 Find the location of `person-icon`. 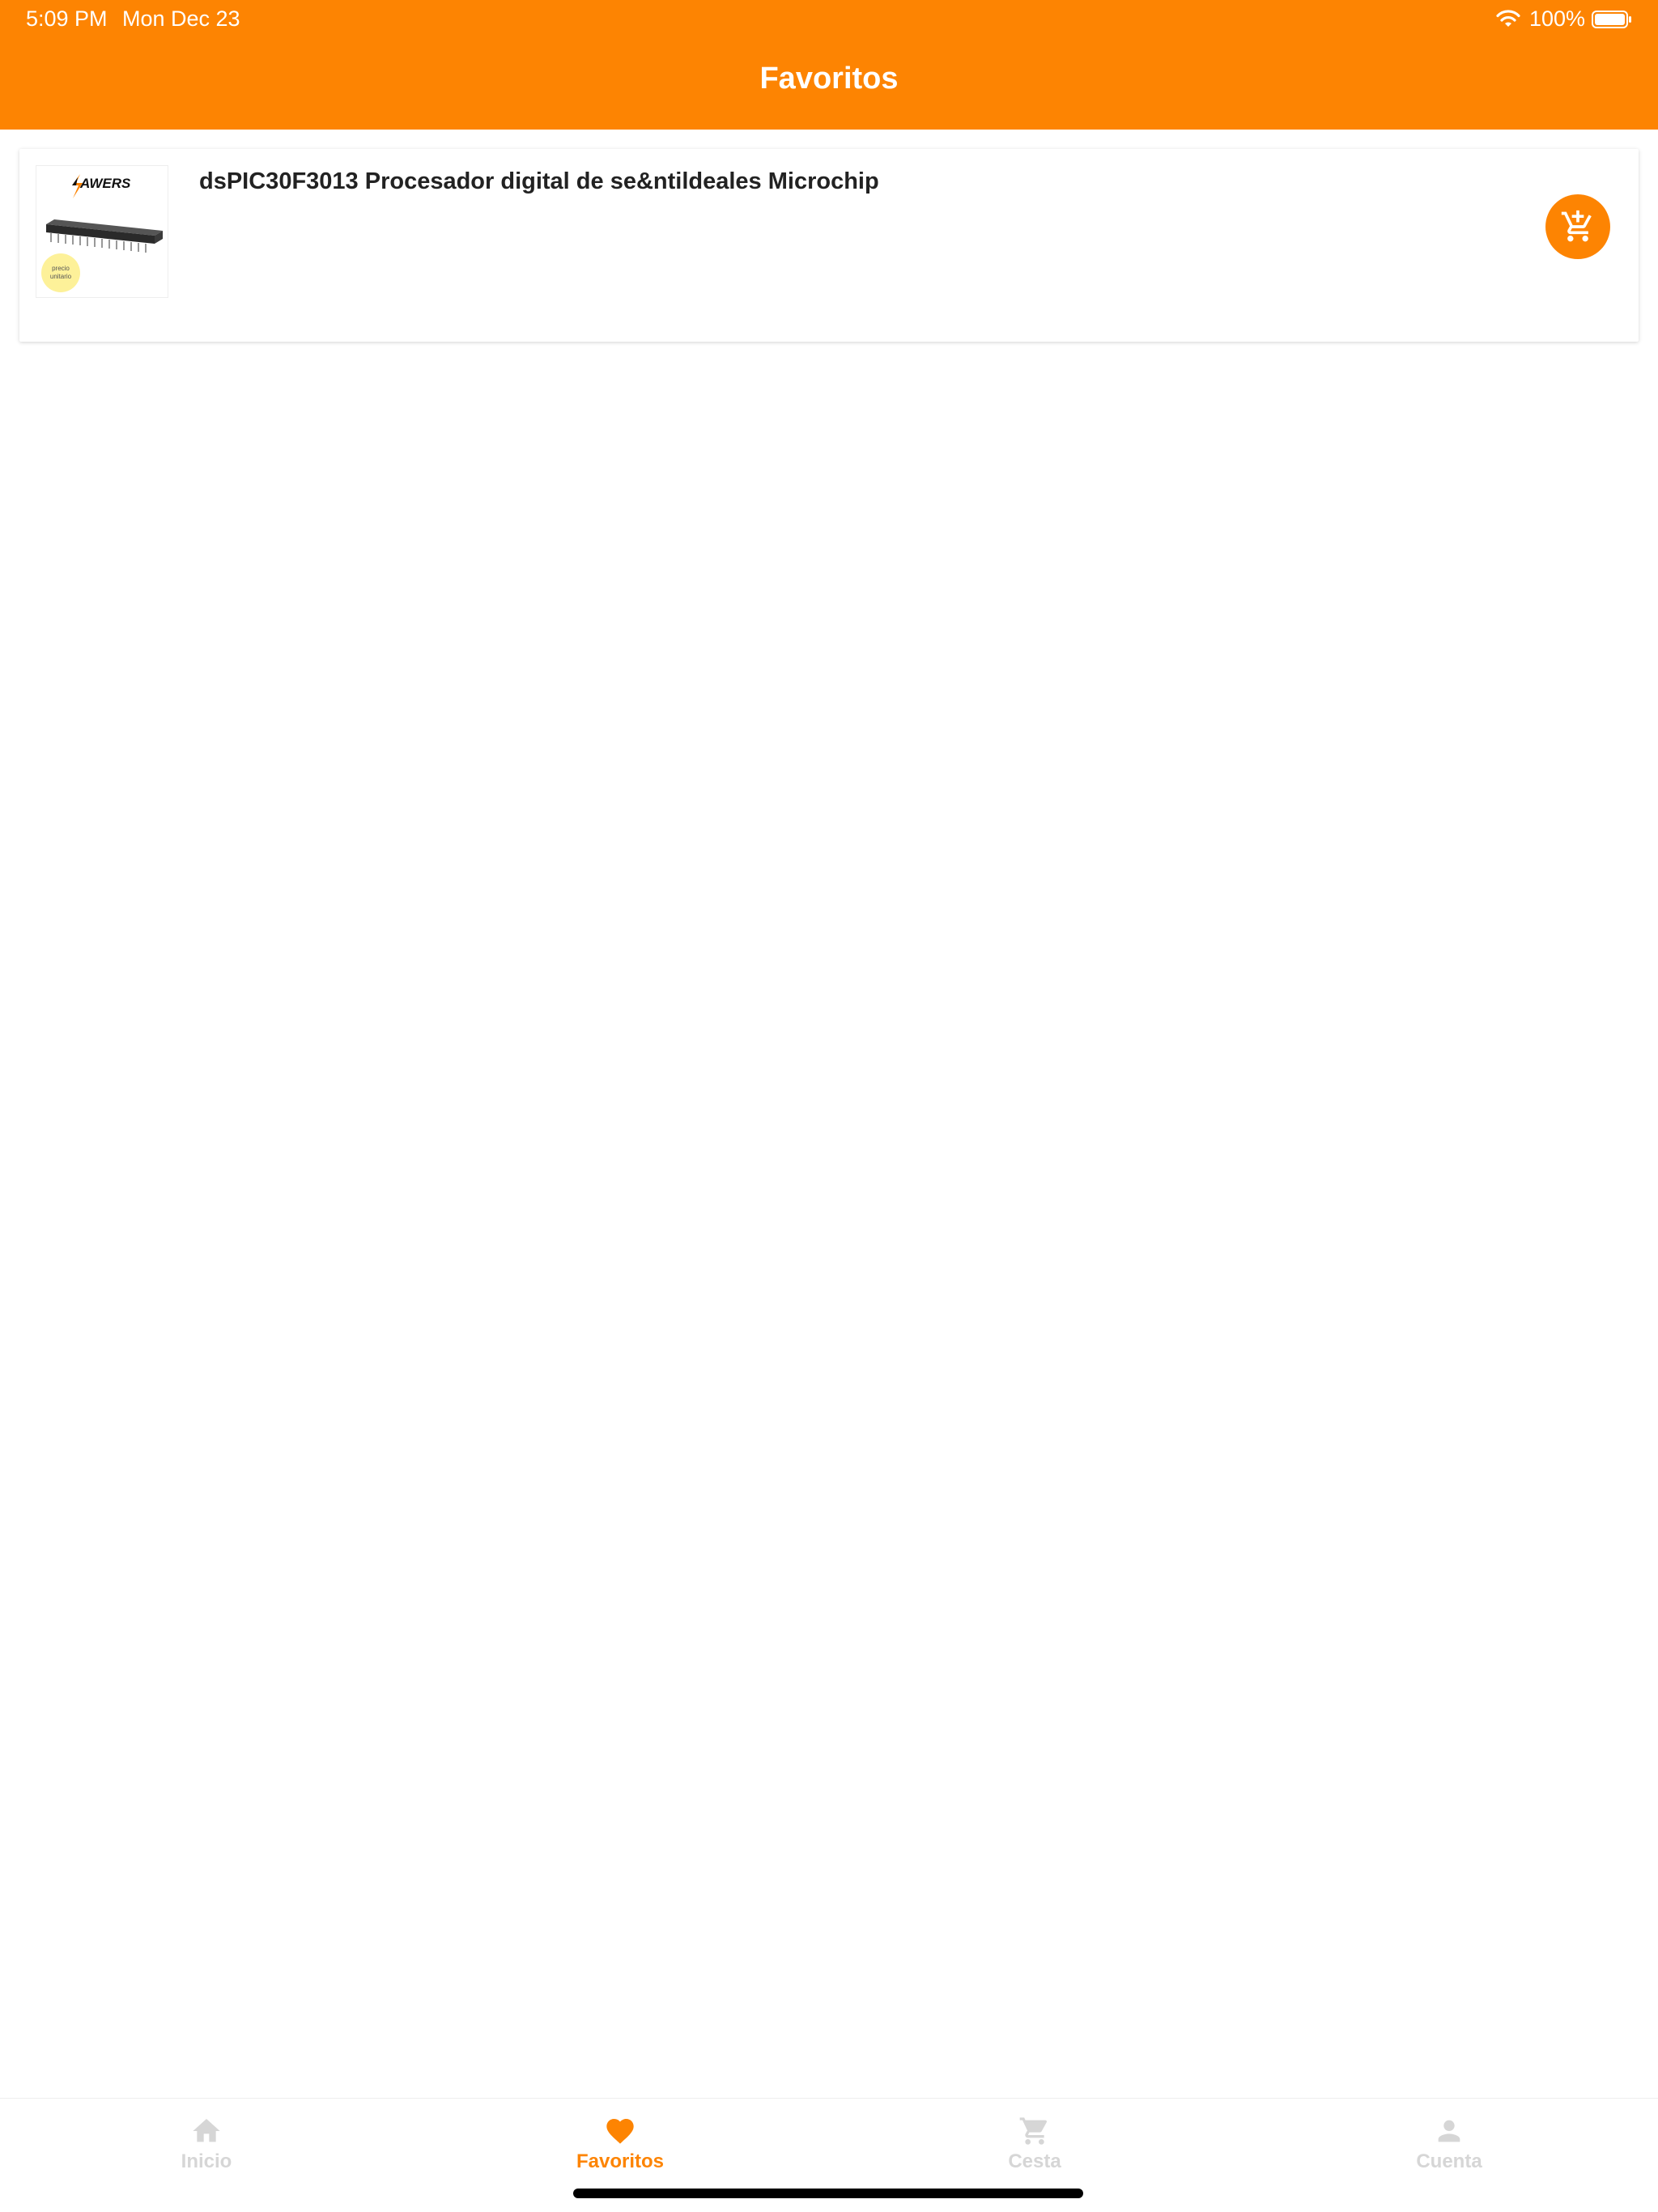

person-icon is located at coordinates (1449, 2131).